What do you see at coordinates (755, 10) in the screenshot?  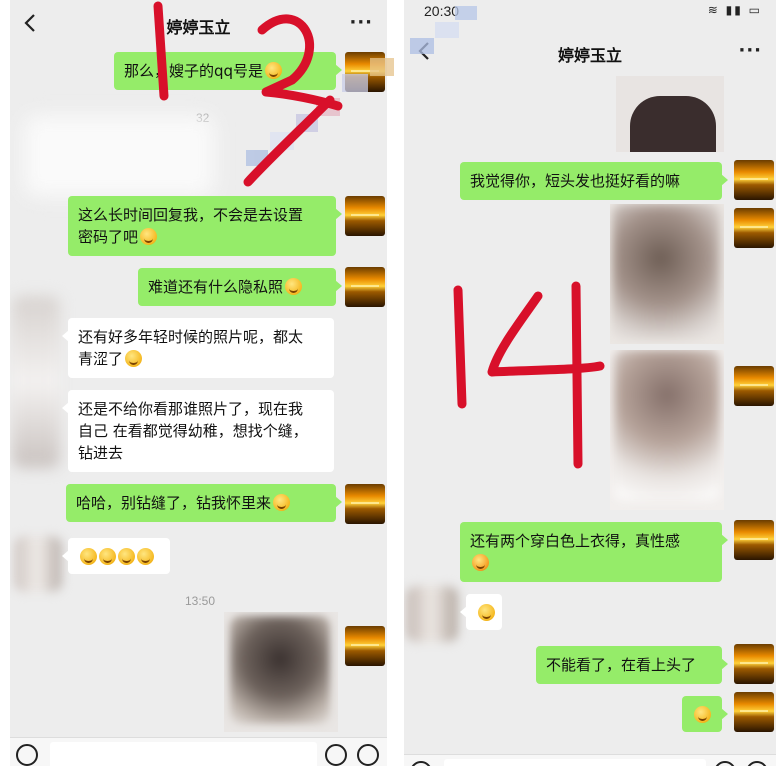 I see `battery-icon: ▭` at bounding box center [755, 10].